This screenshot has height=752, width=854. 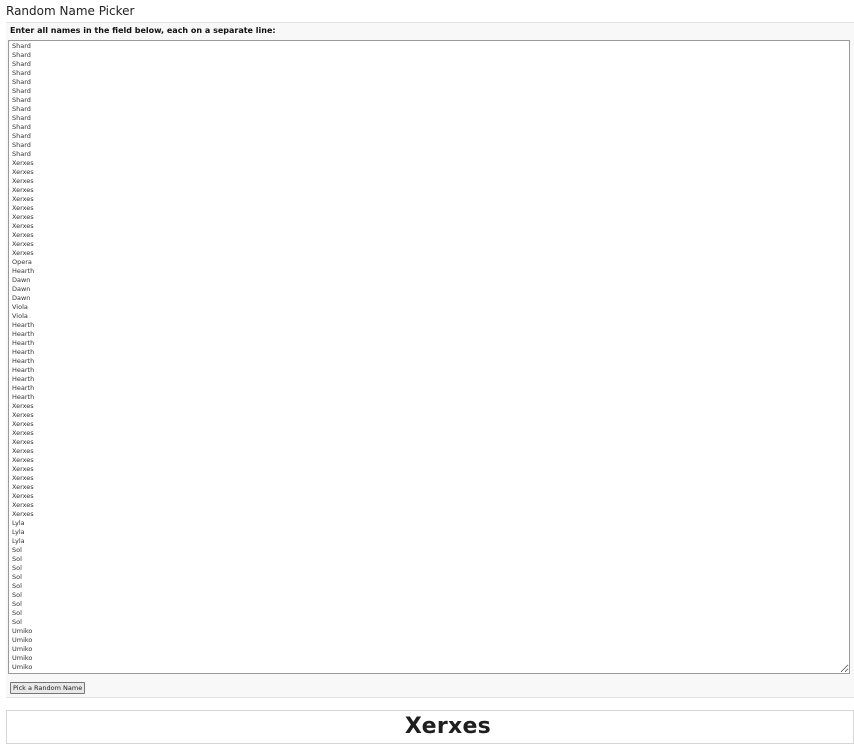 I want to click on result-box: Xerxes, so click(x=430, y=727).